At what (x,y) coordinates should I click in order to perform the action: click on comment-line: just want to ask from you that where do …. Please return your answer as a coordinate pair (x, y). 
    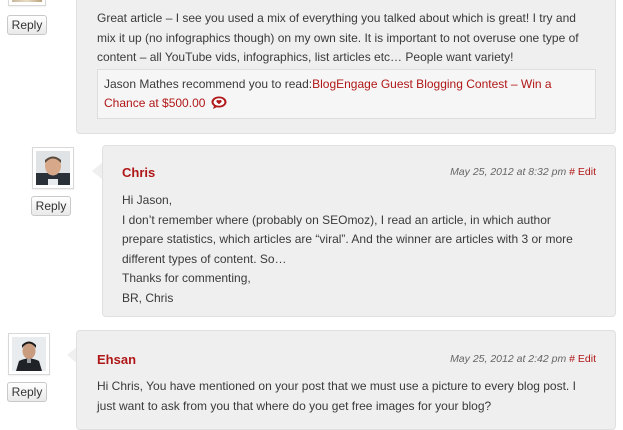
    Looking at the image, I should click on (294, 405).